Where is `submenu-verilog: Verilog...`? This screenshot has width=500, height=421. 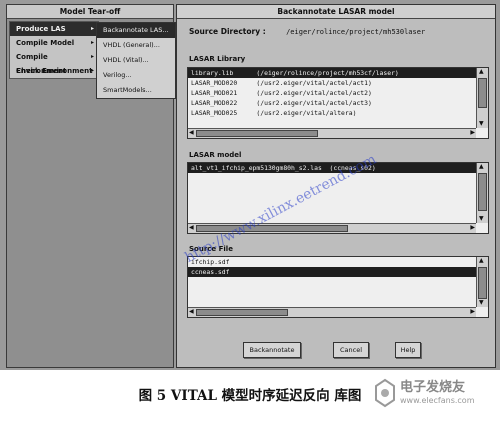 submenu-verilog: Verilog... is located at coordinates (136, 75).